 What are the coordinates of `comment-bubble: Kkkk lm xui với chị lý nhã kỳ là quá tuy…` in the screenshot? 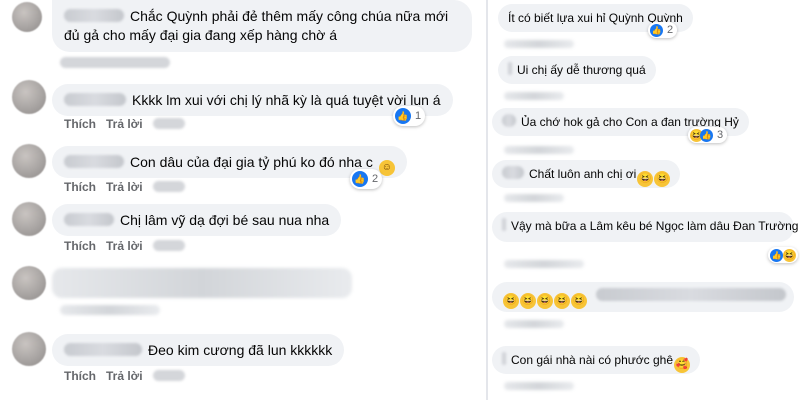 It's located at (252, 100).